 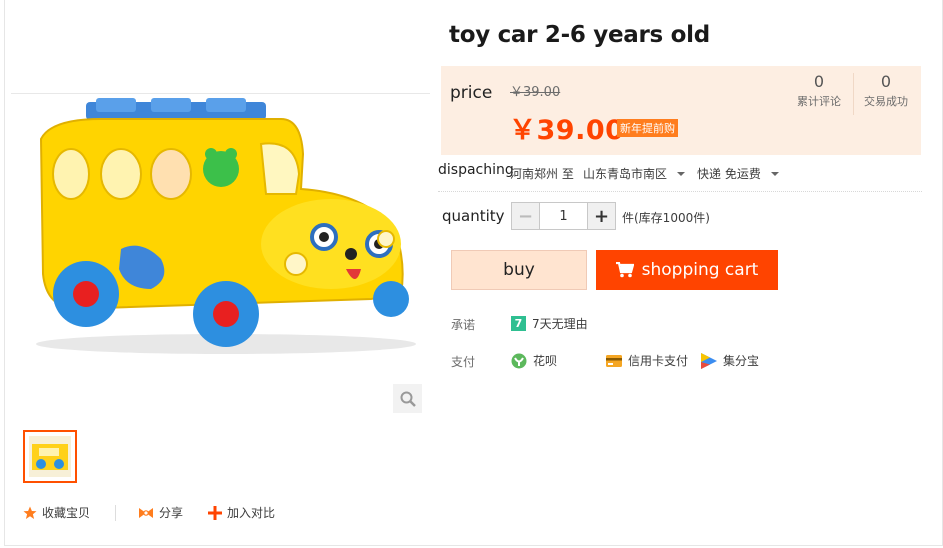 I want to click on shipping-select: 快递 免运费, so click(x=738, y=173).